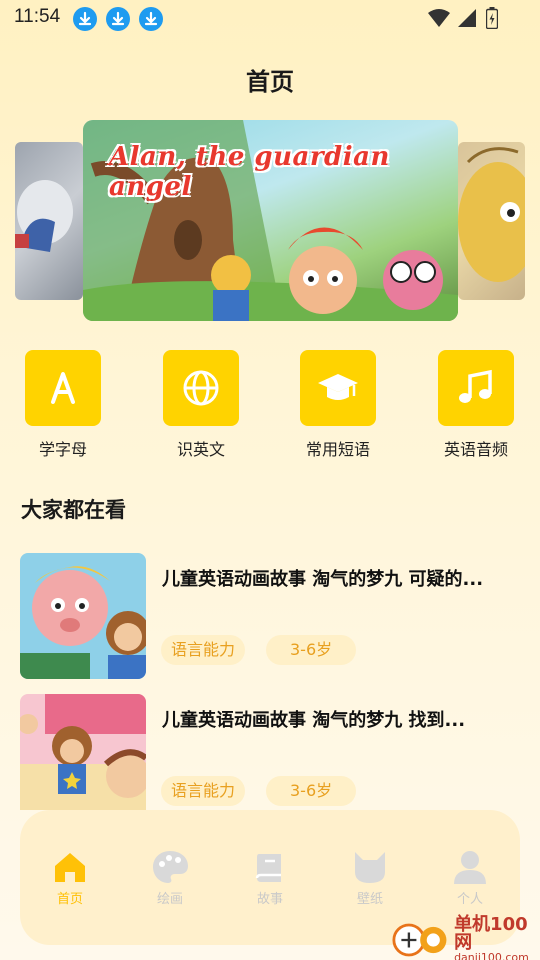  What do you see at coordinates (469, 899) in the screenshot?
I see `nav-label: 个人` at bounding box center [469, 899].